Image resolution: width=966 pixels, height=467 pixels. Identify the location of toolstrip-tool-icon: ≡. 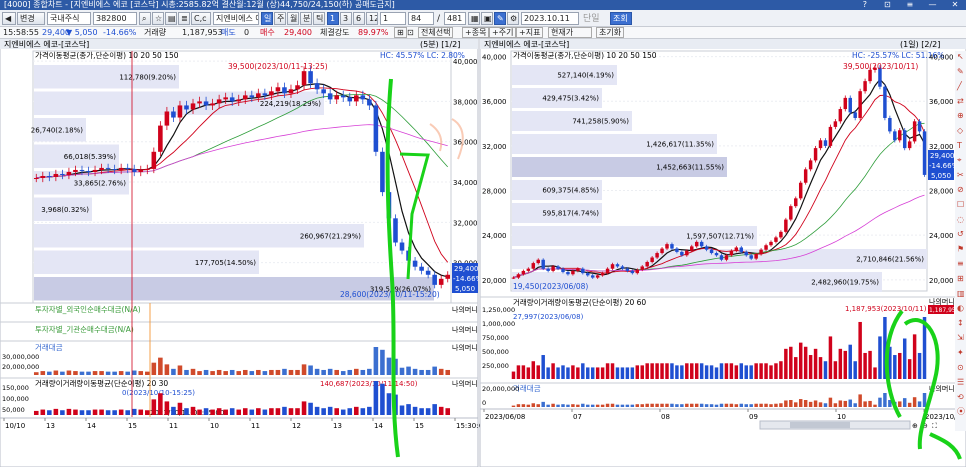
(960, 263).